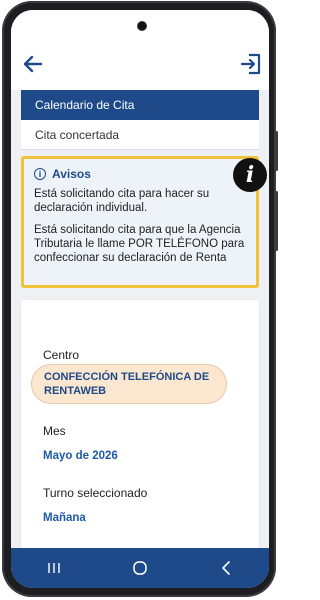  I want to click on tab-cita-concertada-label: Cita concertada, so click(77, 134).